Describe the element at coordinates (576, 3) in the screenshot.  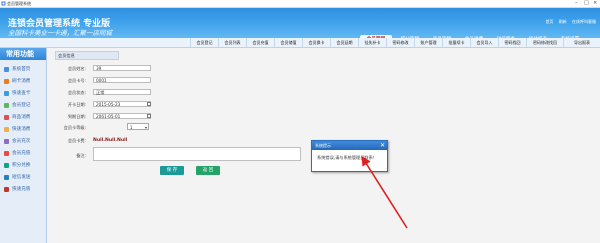
I see `minimize-icon: –` at that location.